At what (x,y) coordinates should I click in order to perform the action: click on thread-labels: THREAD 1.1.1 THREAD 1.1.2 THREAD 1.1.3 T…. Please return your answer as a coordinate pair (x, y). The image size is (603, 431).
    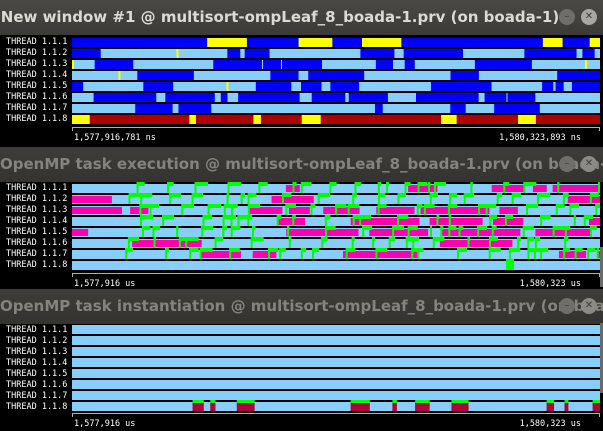
    Looking at the image, I should click on (35, 370).